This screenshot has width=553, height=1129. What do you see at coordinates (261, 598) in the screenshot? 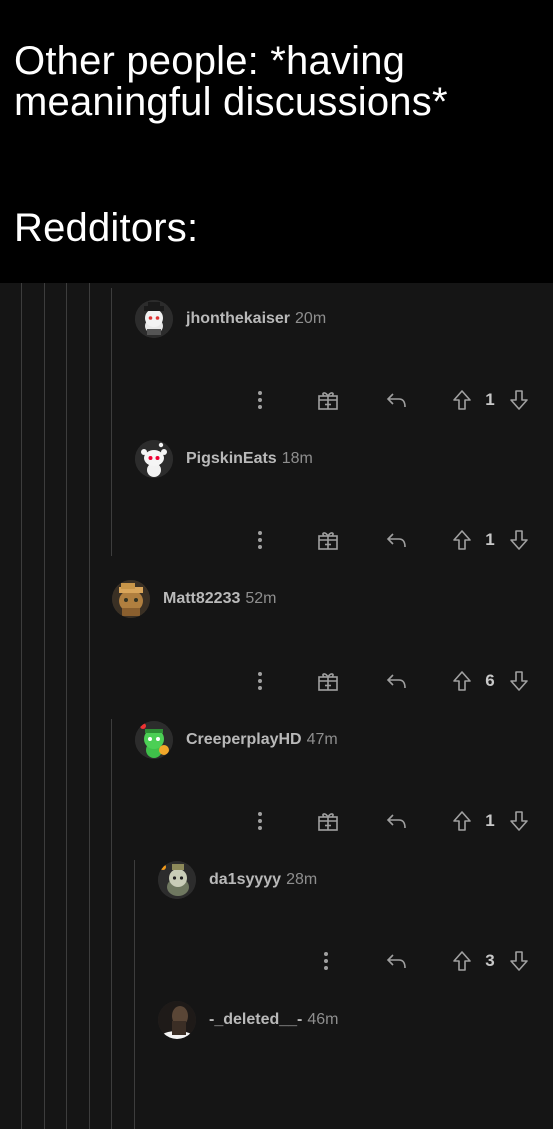
I see `comment-age: 52m` at bounding box center [261, 598].